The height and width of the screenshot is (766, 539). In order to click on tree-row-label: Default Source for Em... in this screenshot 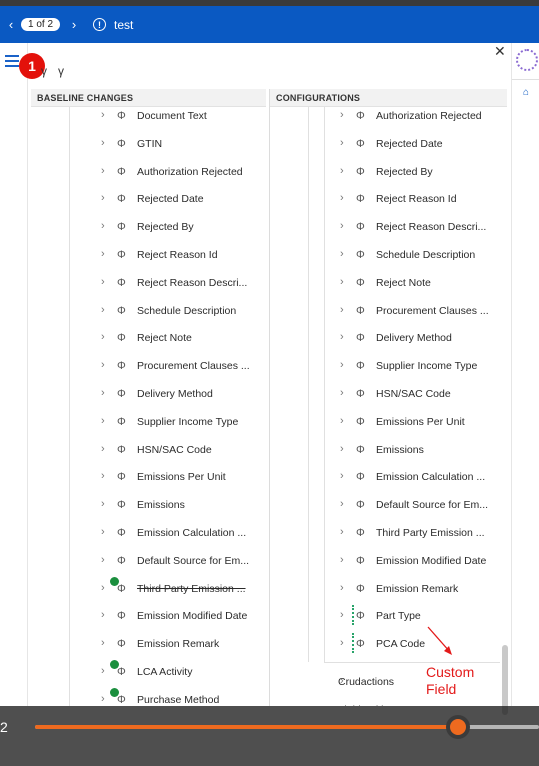, I will do `click(432, 505)`.